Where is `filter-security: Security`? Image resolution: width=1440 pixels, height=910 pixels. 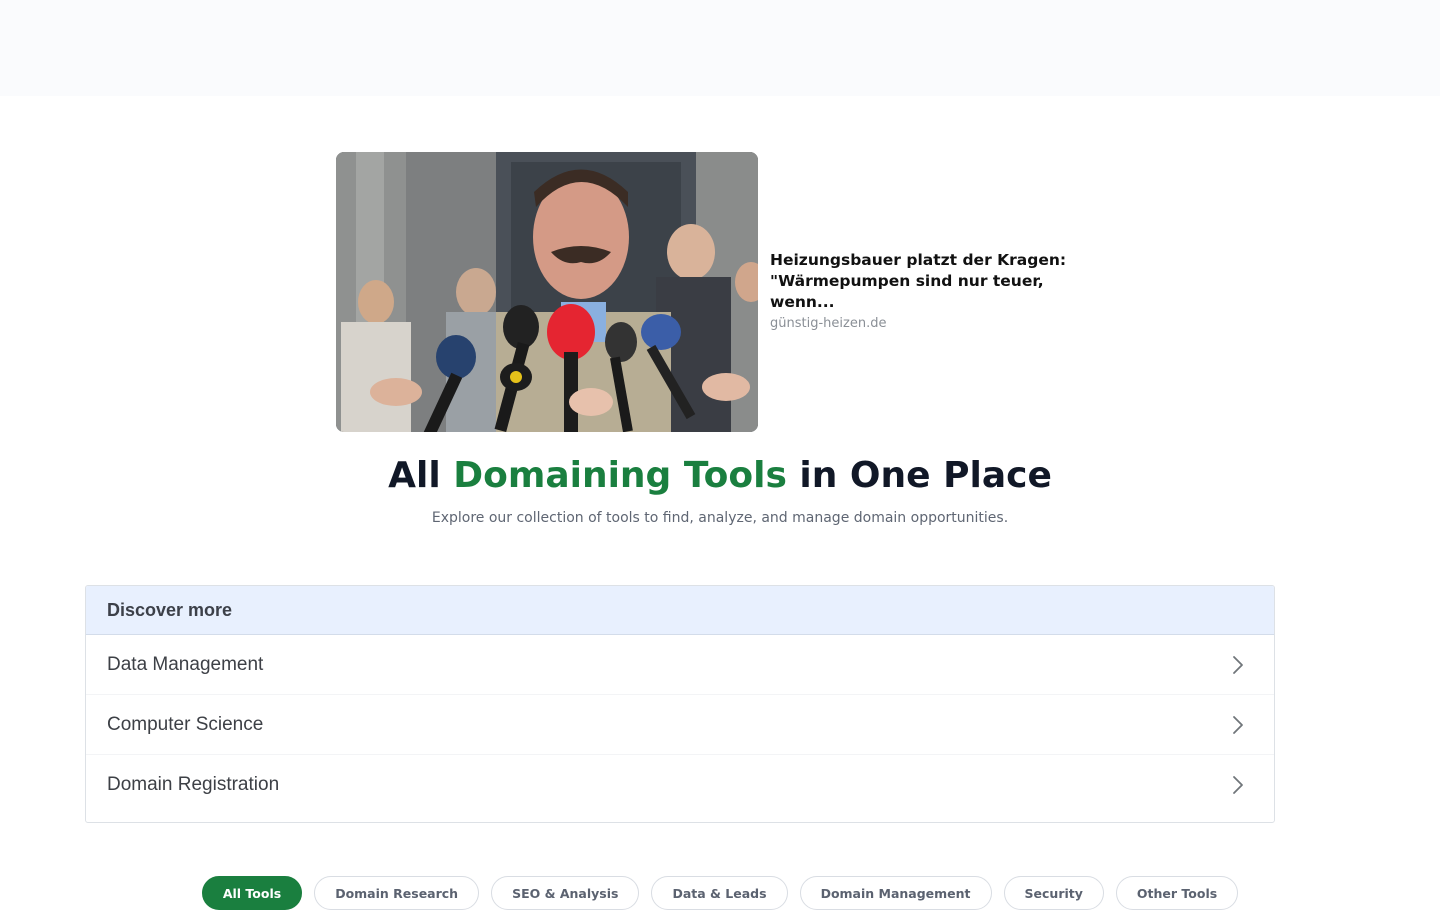 filter-security: Security is located at coordinates (1053, 893).